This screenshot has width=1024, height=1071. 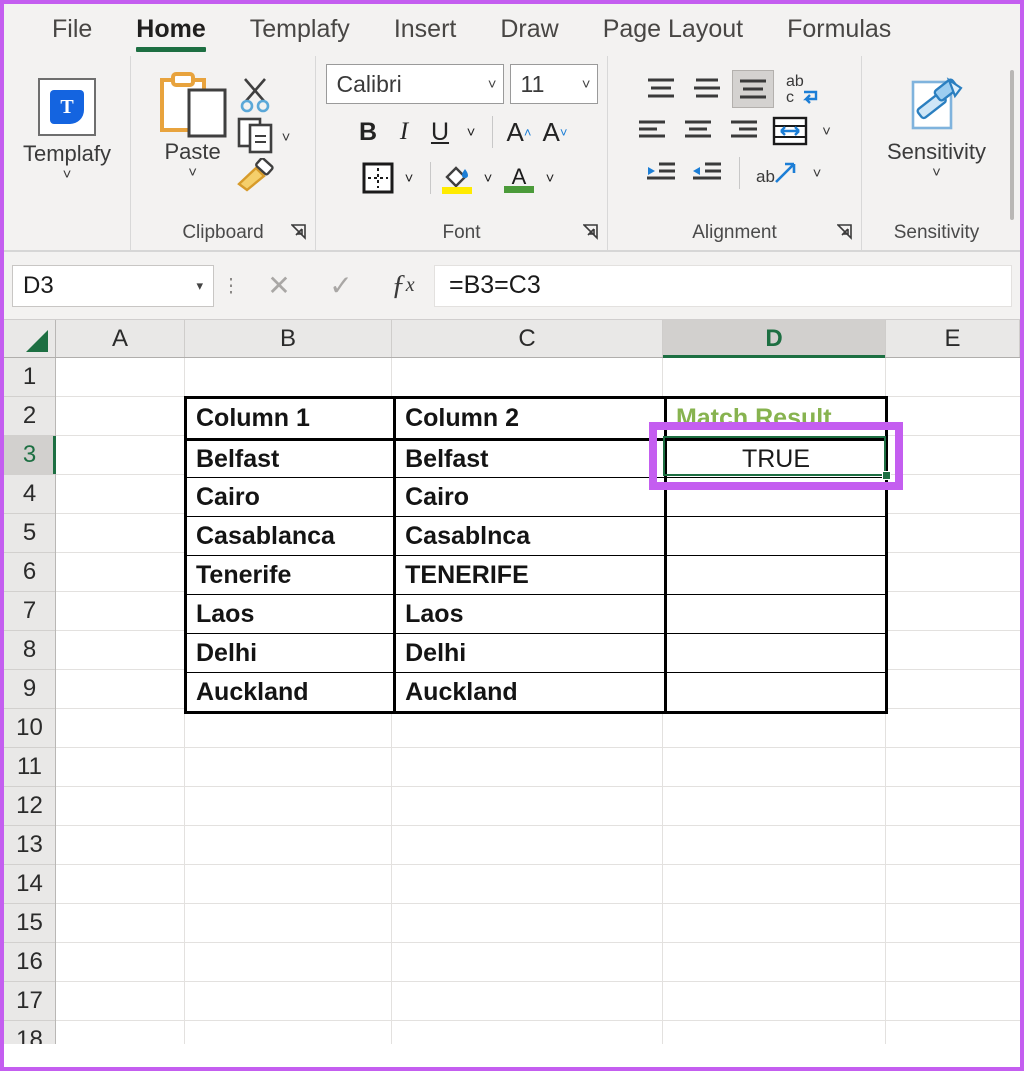 What do you see at coordinates (744, 131) in the screenshot?
I see `align-right-button` at bounding box center [744, 131].